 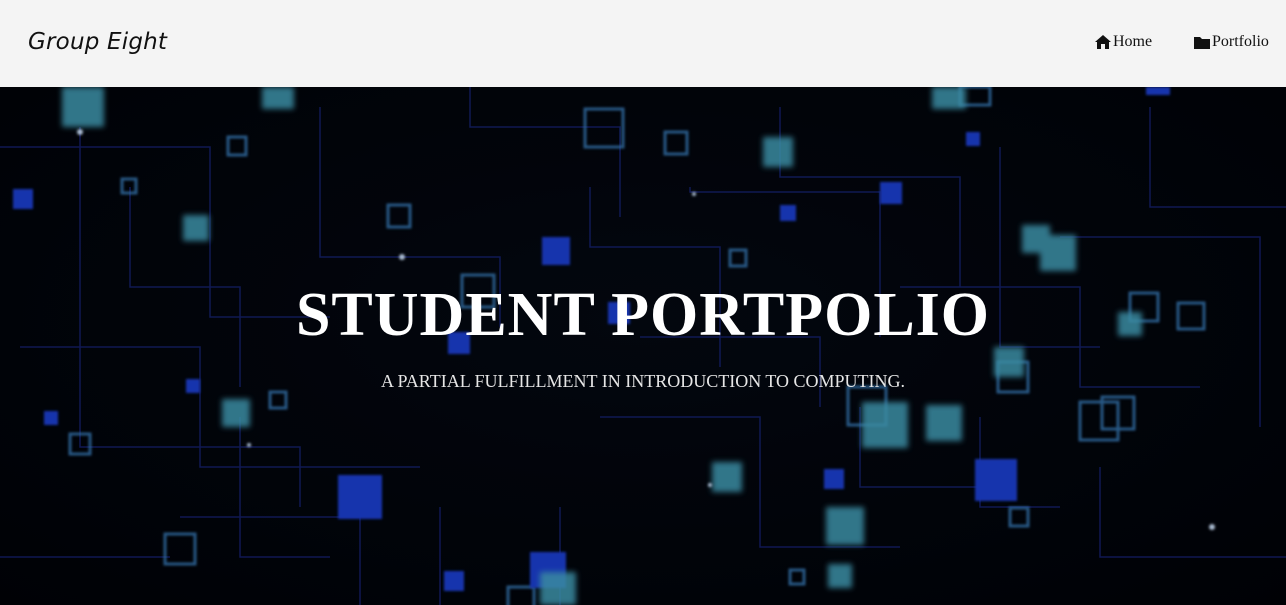 What do you see at coordinates (1103, 42) in the screenshot?
I see `home-icon` at bounding box center [1103, 42].